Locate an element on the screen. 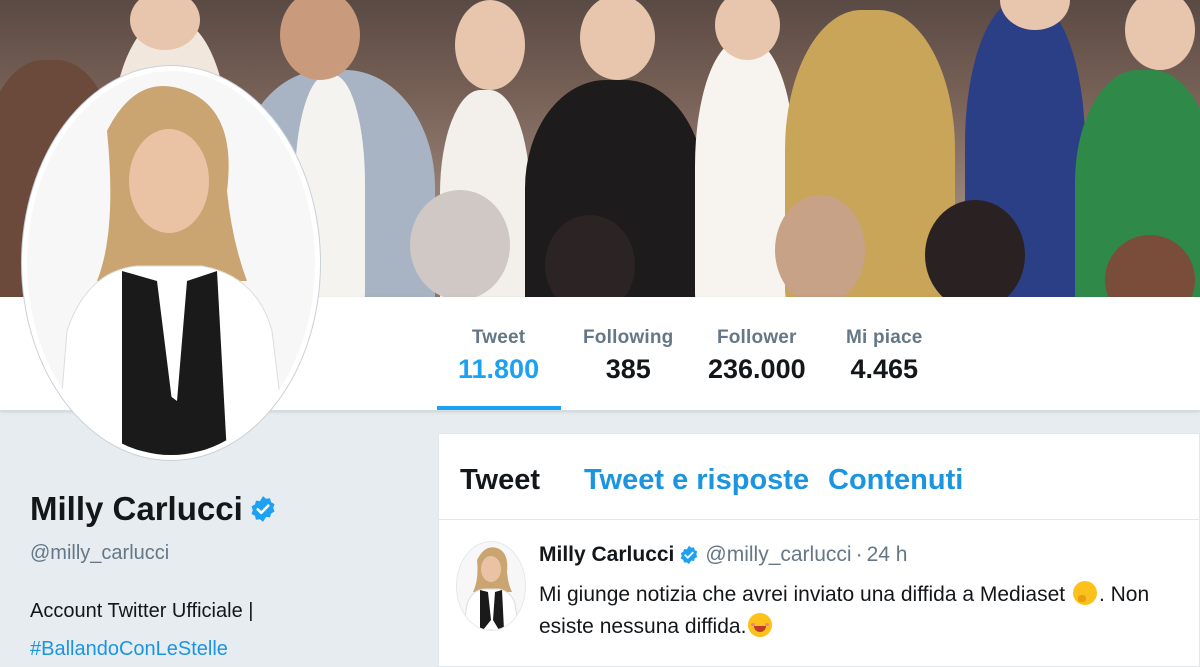 This screenshot has width=1200, height=667. tweet-timestamp: 24 h is located at coordinates (887, 555).